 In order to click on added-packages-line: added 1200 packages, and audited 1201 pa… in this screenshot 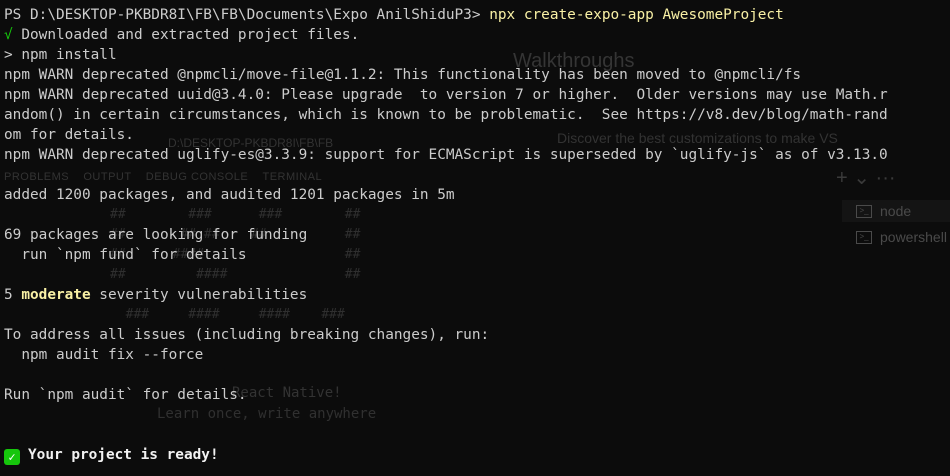, I will do `click(229, 195)`.